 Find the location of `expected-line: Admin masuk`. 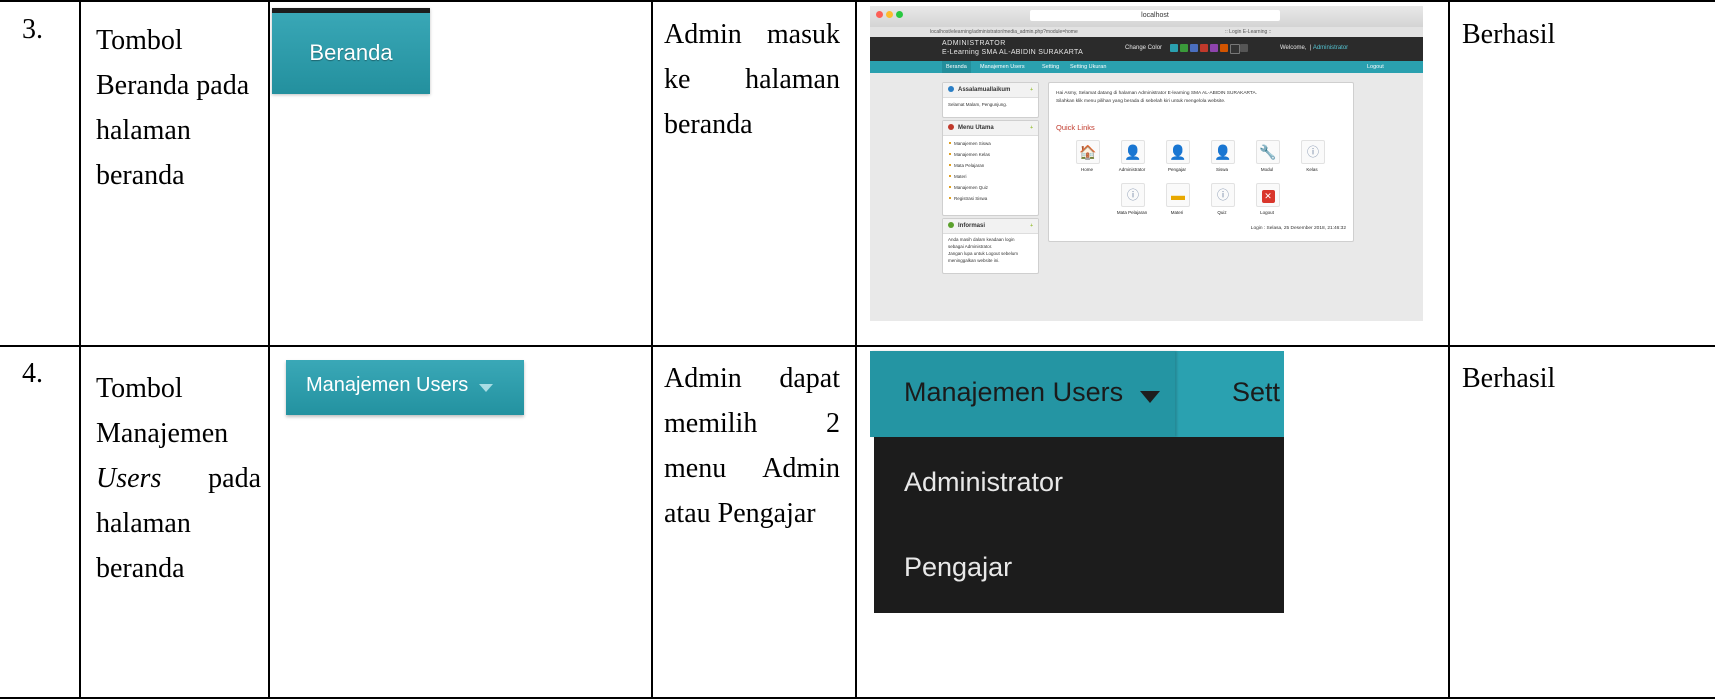

expected-line: Admin masuk is located at coordinates (752, 34).